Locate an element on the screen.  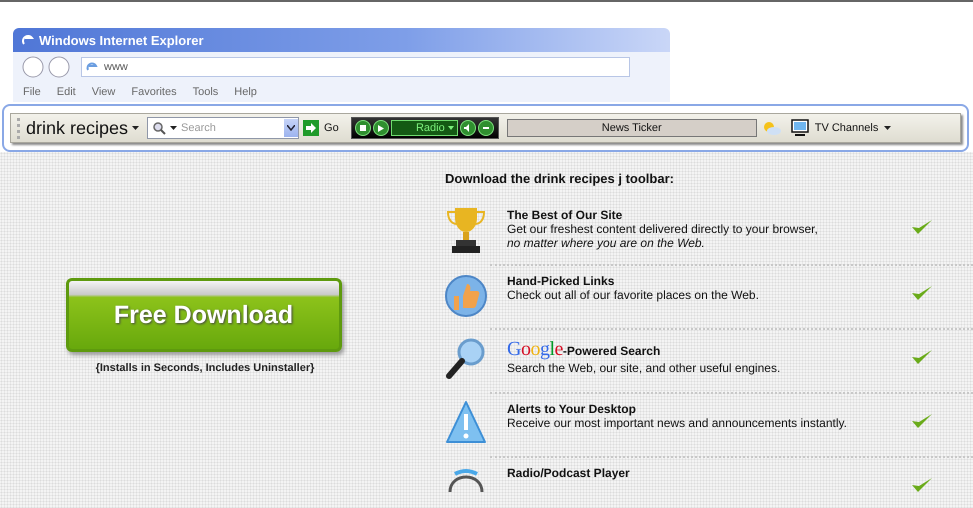
play-icon is located at coordinates (381, 128).